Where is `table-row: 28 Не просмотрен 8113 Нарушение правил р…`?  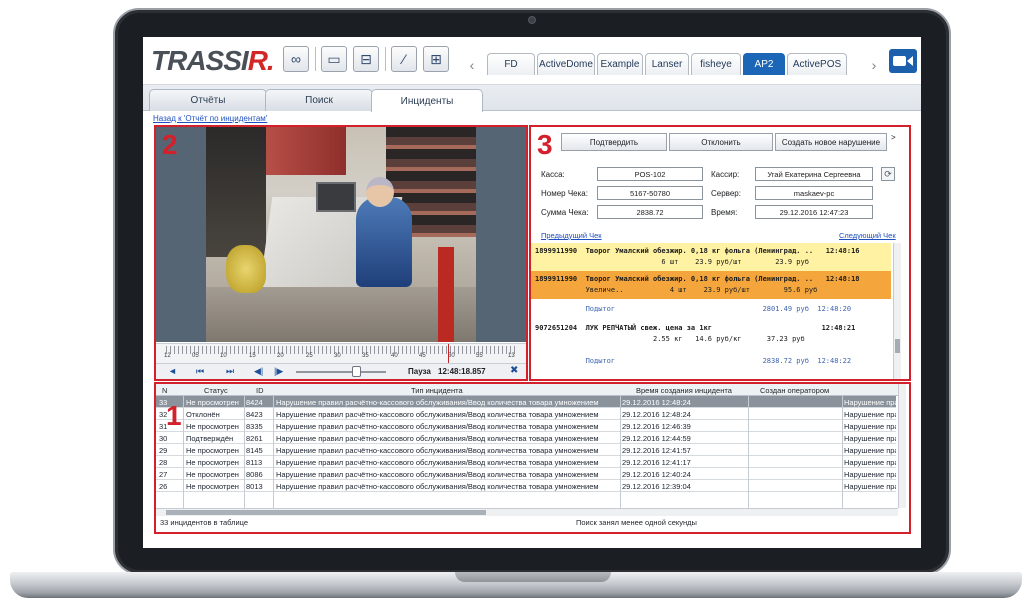
table-row: 28 Не просмотрен 8113 Нарушение правил р… is located at coordinates (526, 462).